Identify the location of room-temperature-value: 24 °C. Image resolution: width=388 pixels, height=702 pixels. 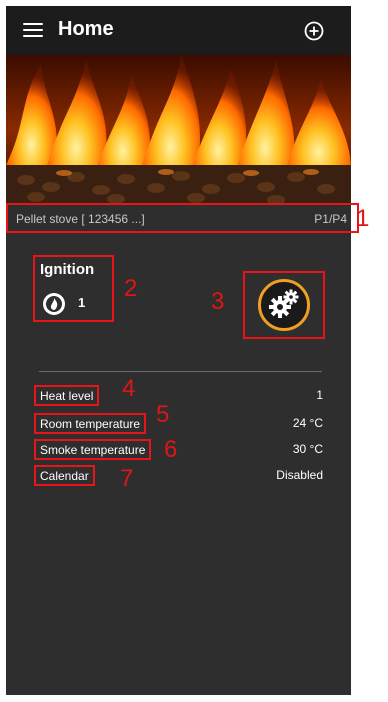
(307, 423).